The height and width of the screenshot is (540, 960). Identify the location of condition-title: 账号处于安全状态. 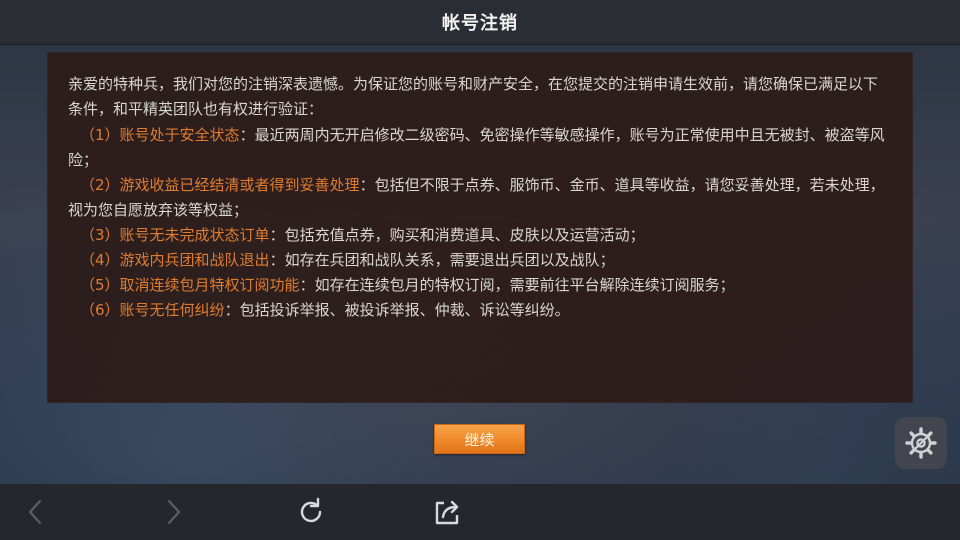
(179, 135).